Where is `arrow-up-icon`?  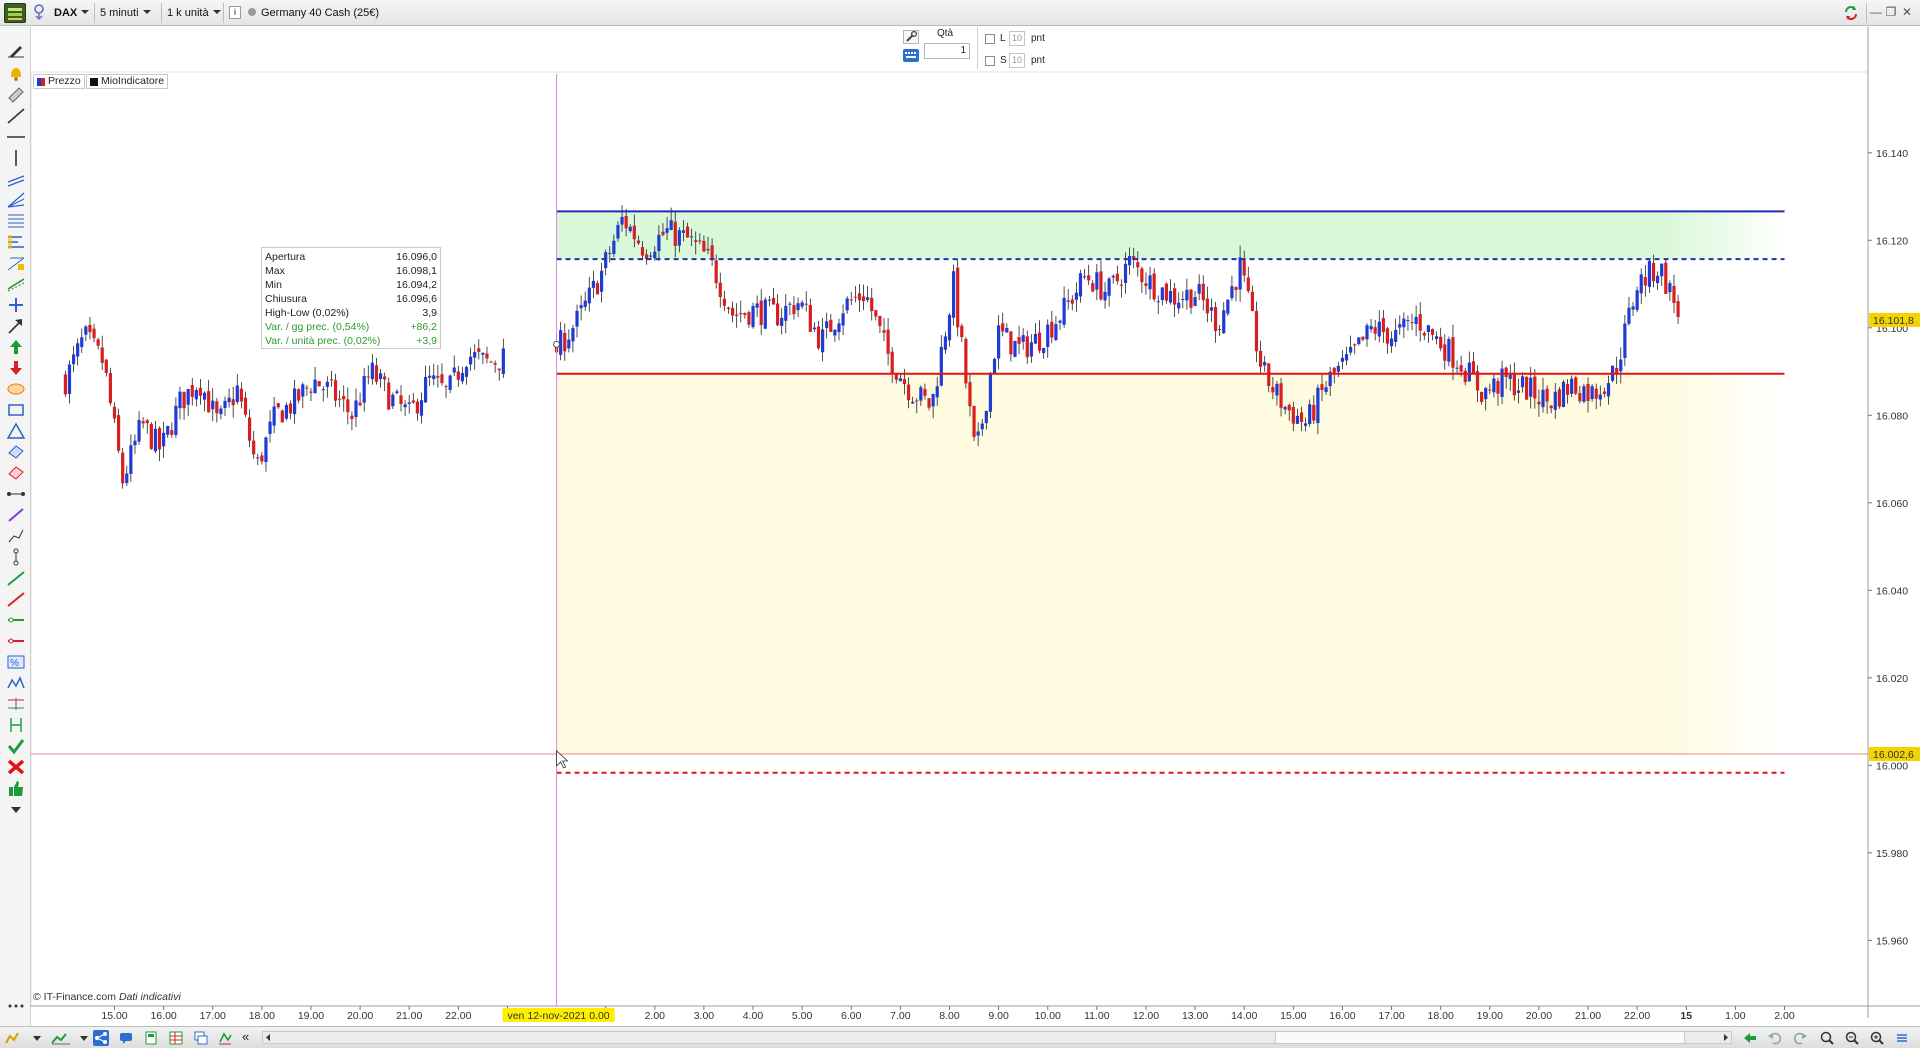 arrow-up-icon is located at coordinates (16, 347).